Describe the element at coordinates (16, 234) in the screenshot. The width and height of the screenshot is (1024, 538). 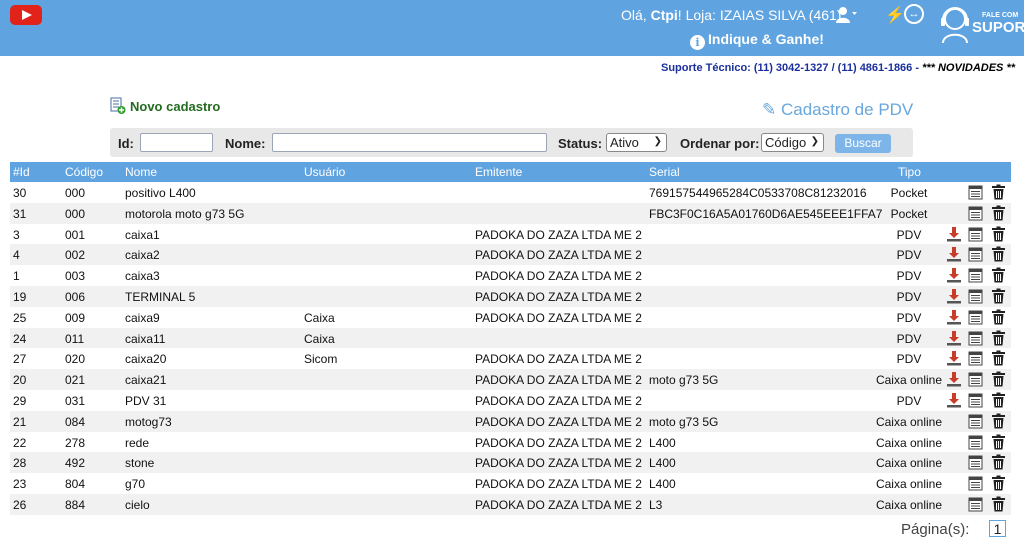
I see `cell-id: 3` at that location.